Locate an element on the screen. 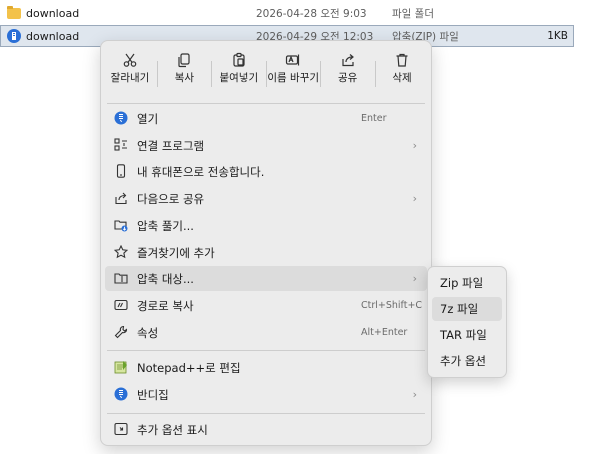 The width and height of the screenshot is (600, 454). submenu-item-more-options: 추가 옵션 is located at coordinates (467, 361).